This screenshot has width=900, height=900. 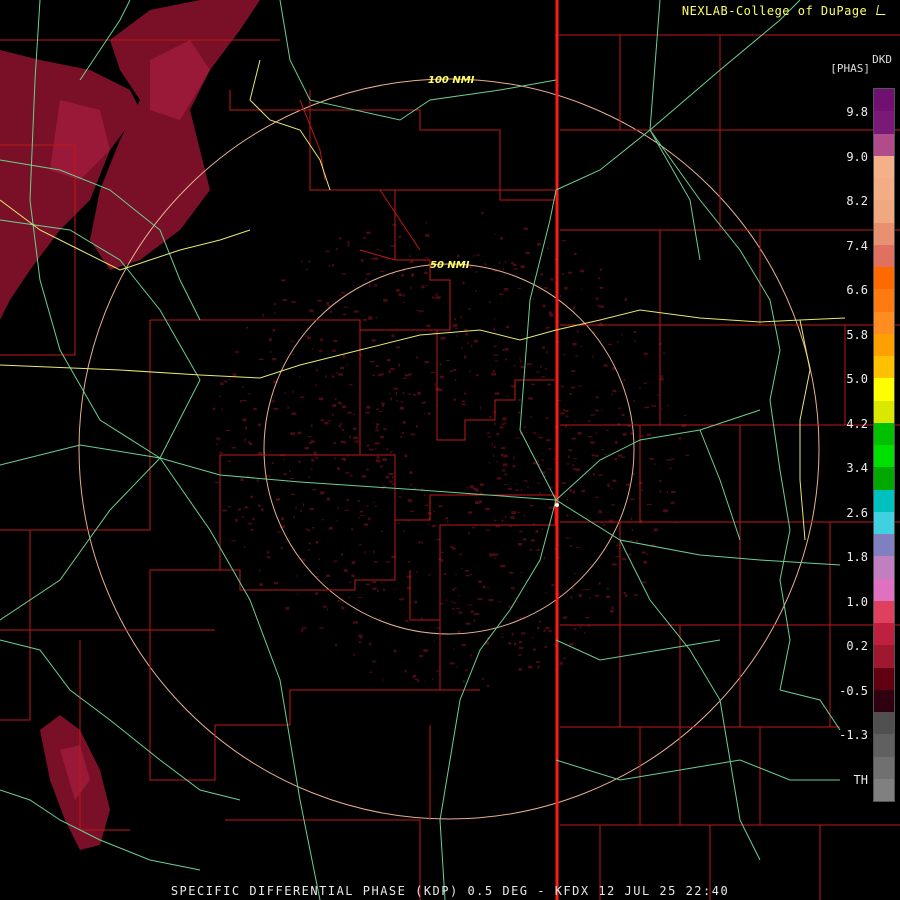 I want to click on legend-tick-label: 4.2, so click(x=857, y=423).